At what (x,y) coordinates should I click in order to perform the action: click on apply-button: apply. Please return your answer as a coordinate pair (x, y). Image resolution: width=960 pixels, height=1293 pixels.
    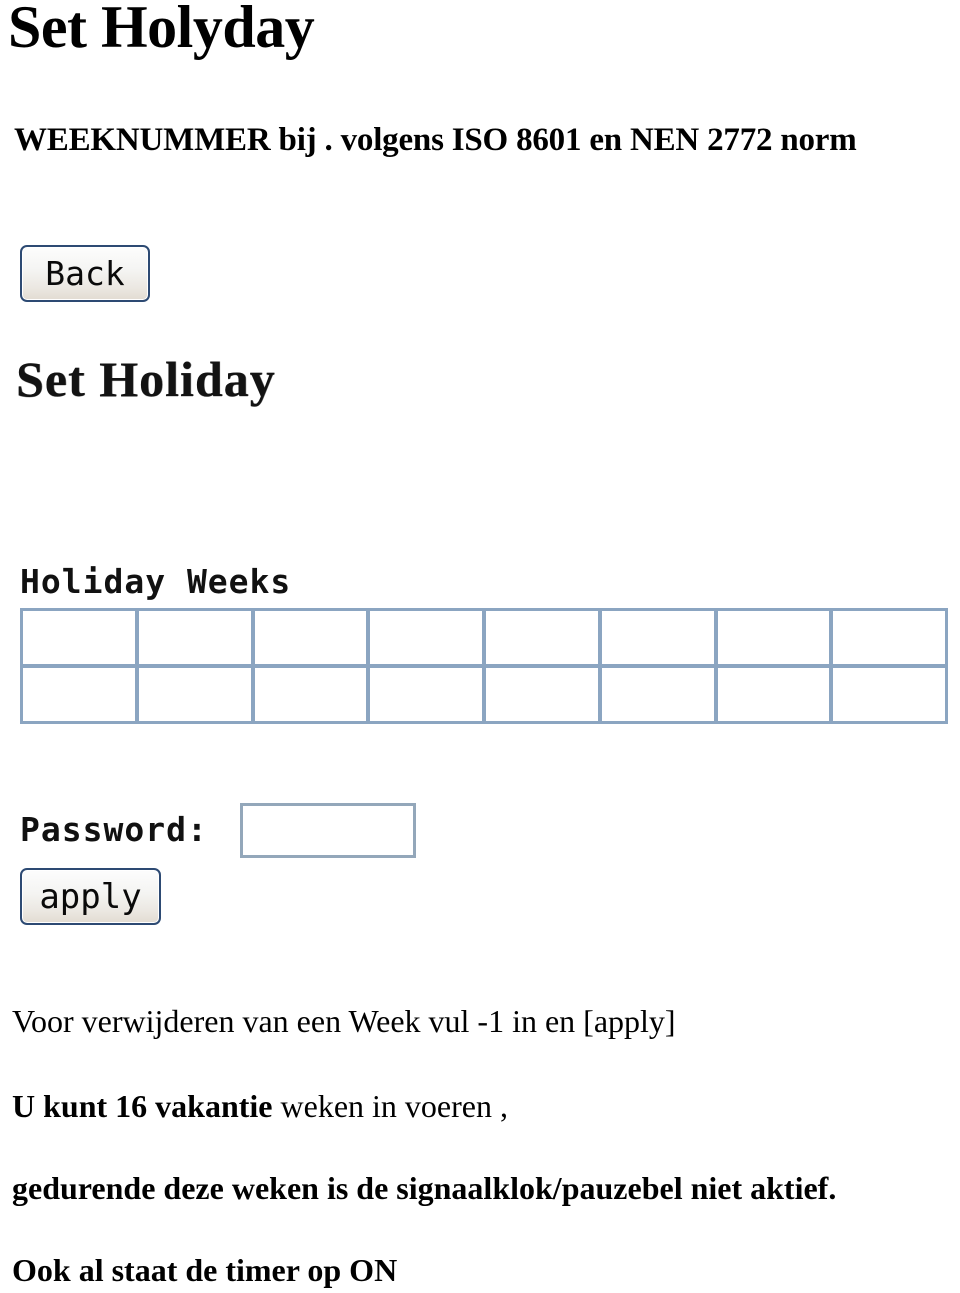
    Looking at the image, I should click on (90, 896).